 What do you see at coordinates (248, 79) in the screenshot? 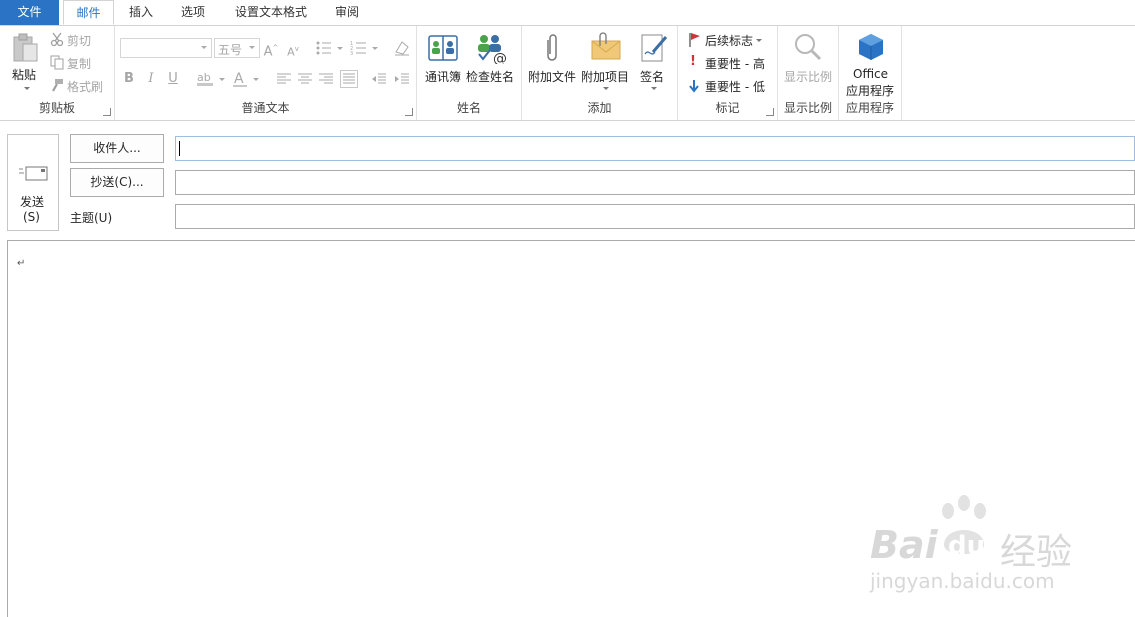
I see `font-color-icon: A` at bounding box center [248, 79].